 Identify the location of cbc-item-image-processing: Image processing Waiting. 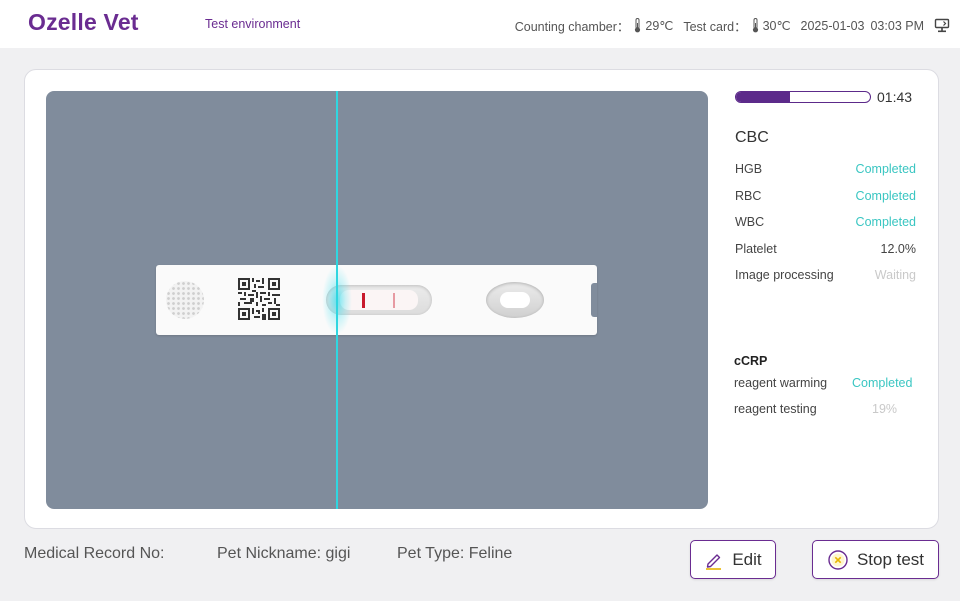
(825, 281).